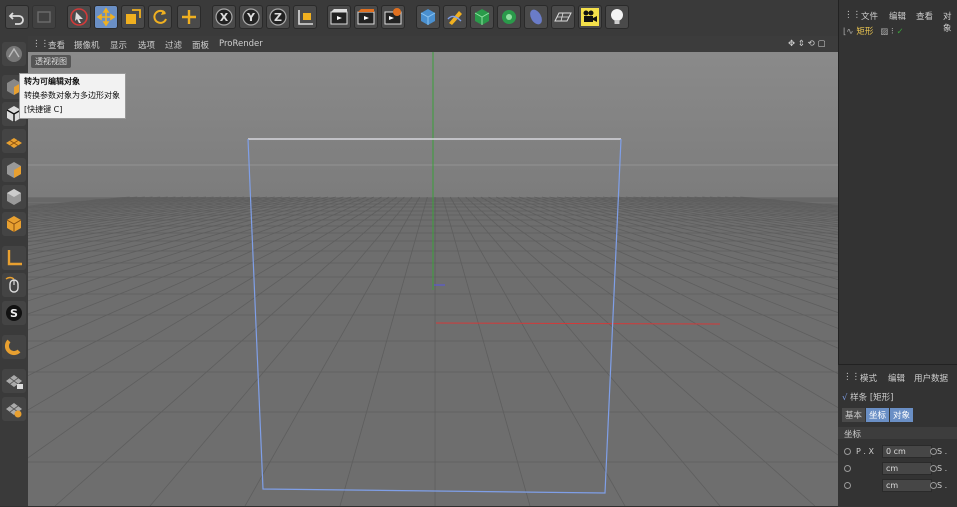 The height and width of the screenshot is (507, 957). Describe the element at coordinates (189, 17) in the screenshot. I see `add-icon` at that location.